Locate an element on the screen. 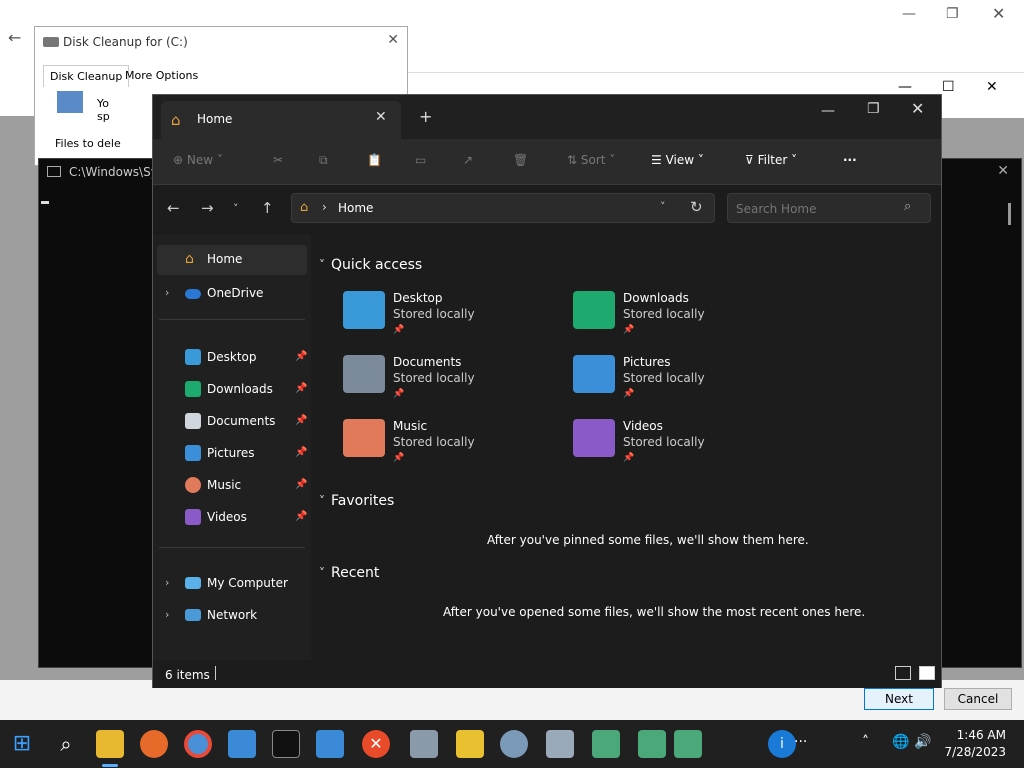 This screenshot has height=768, width=1024. quick-access-item-documents: Documents Stored locally 📌 is located at coordinates (443, 385).